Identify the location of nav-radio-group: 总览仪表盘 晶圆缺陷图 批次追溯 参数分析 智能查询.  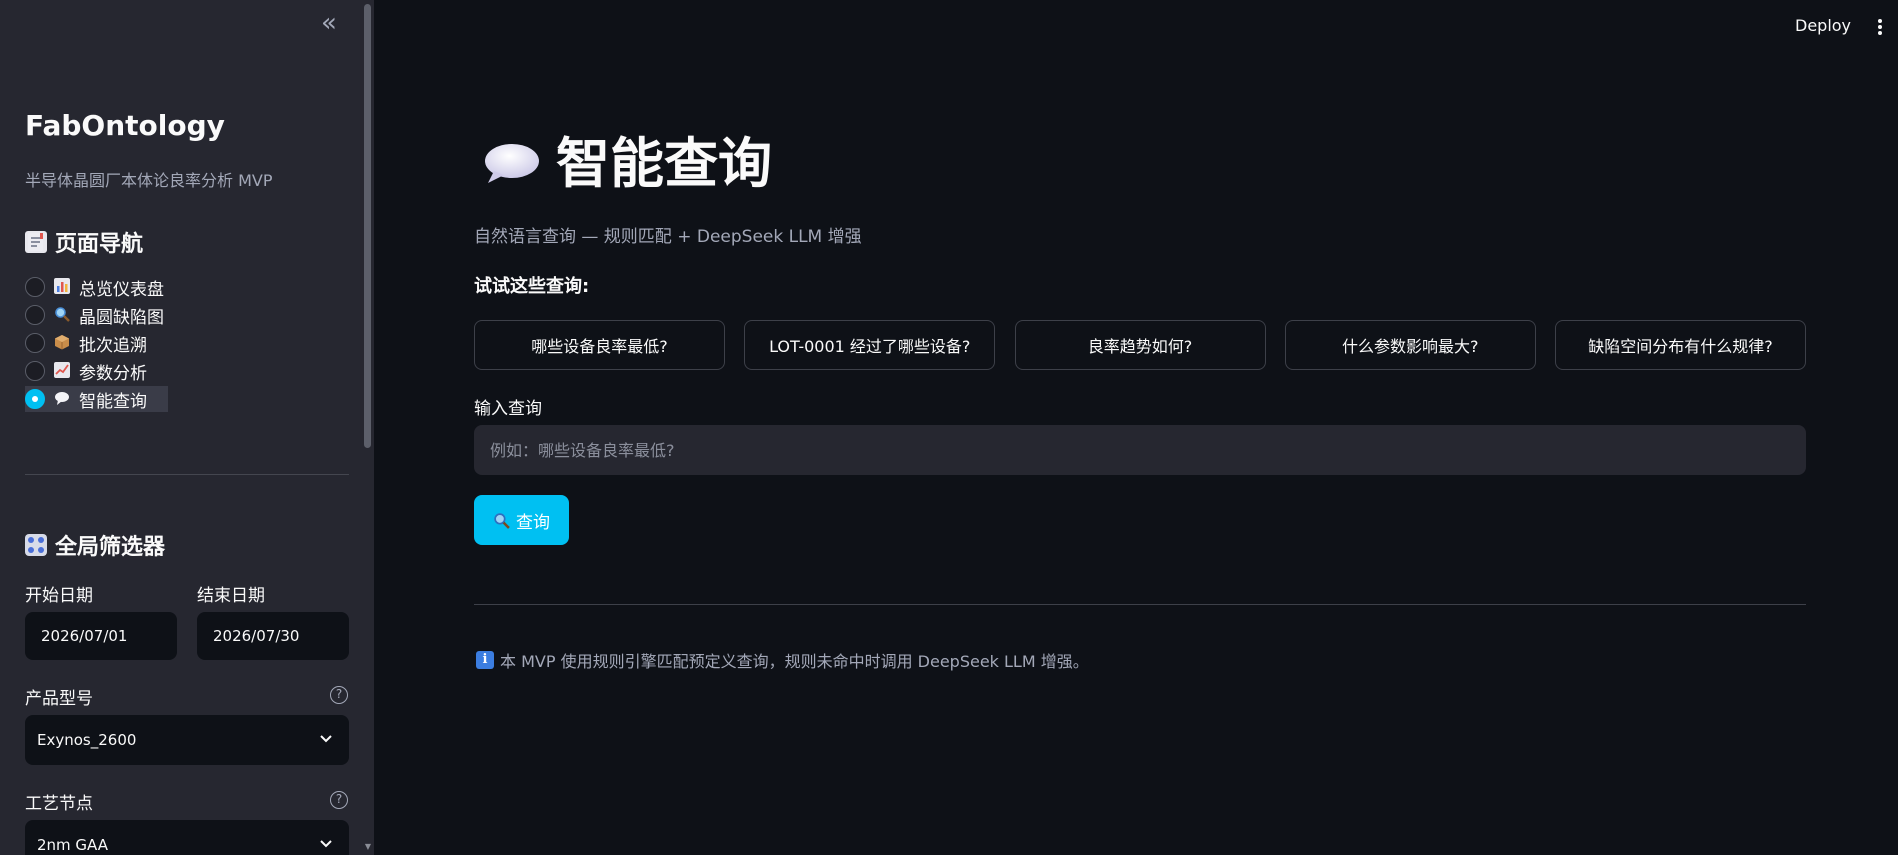
(96, 344).